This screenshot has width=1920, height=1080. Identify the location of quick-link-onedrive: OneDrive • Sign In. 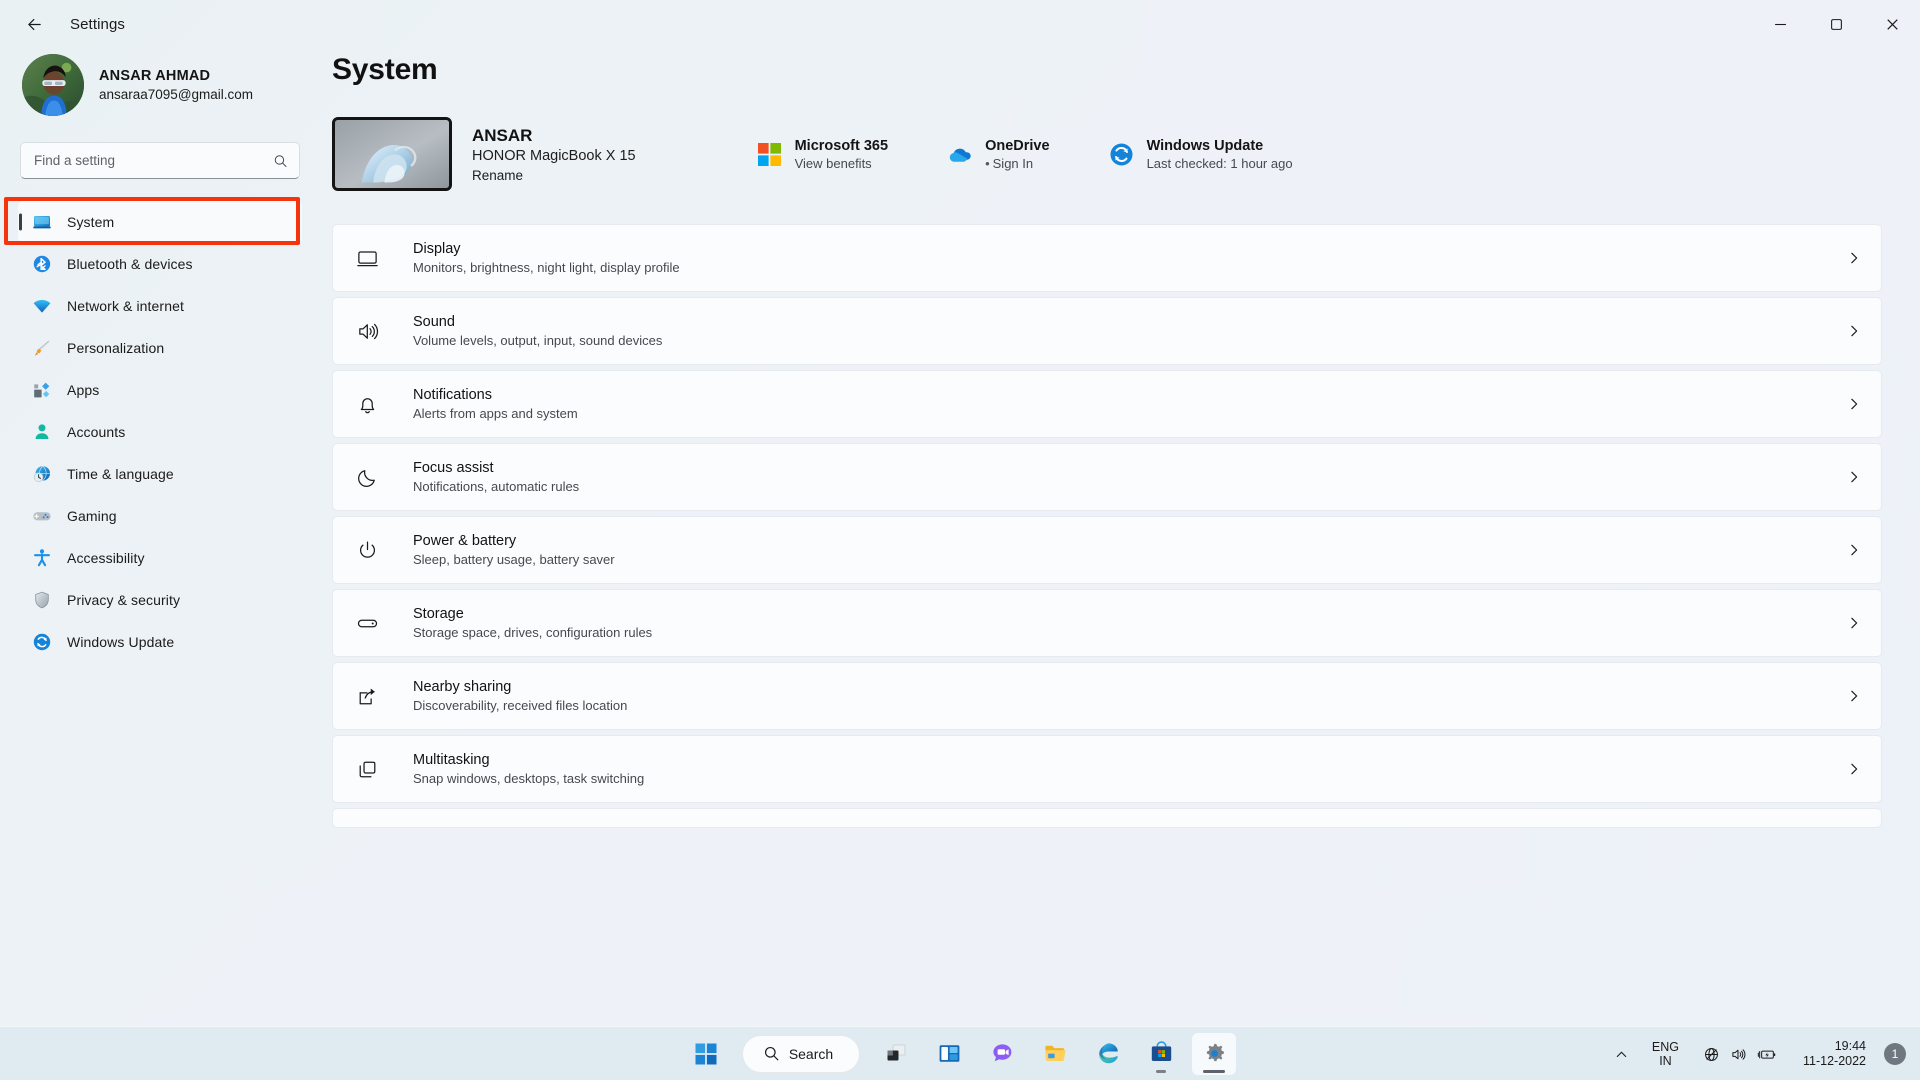
(998, 154).